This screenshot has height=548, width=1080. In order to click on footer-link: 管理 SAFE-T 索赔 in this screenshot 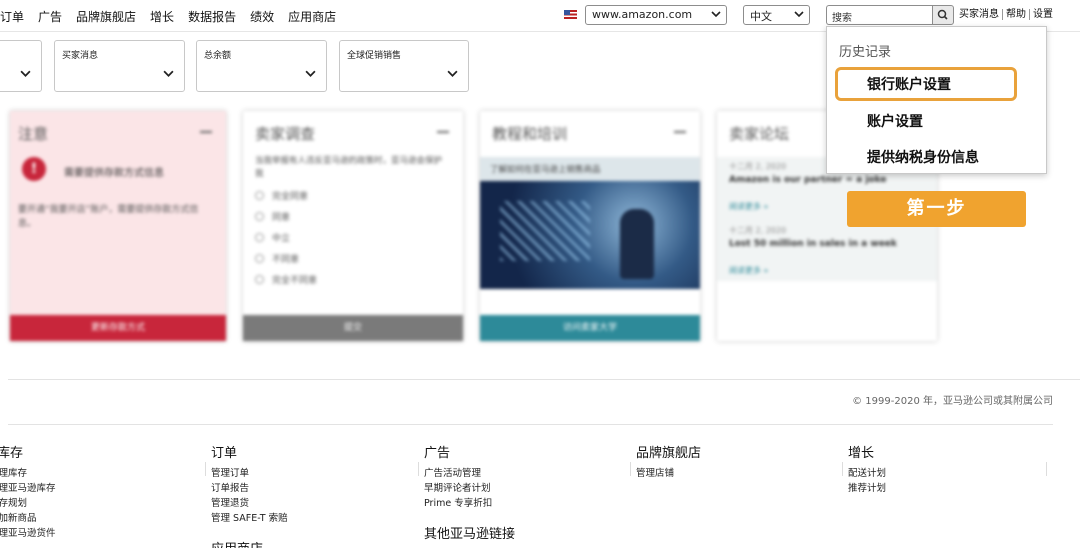, I will do `click(249, 518)`.